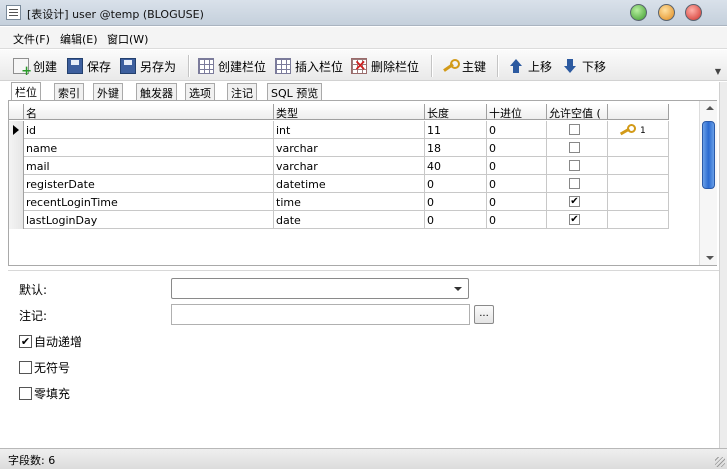 This screenshot has height=469, width=727. What do you see at coordinates (638, 112) in the screenshot?
I see `header-key` at bounding box center [638, 112].